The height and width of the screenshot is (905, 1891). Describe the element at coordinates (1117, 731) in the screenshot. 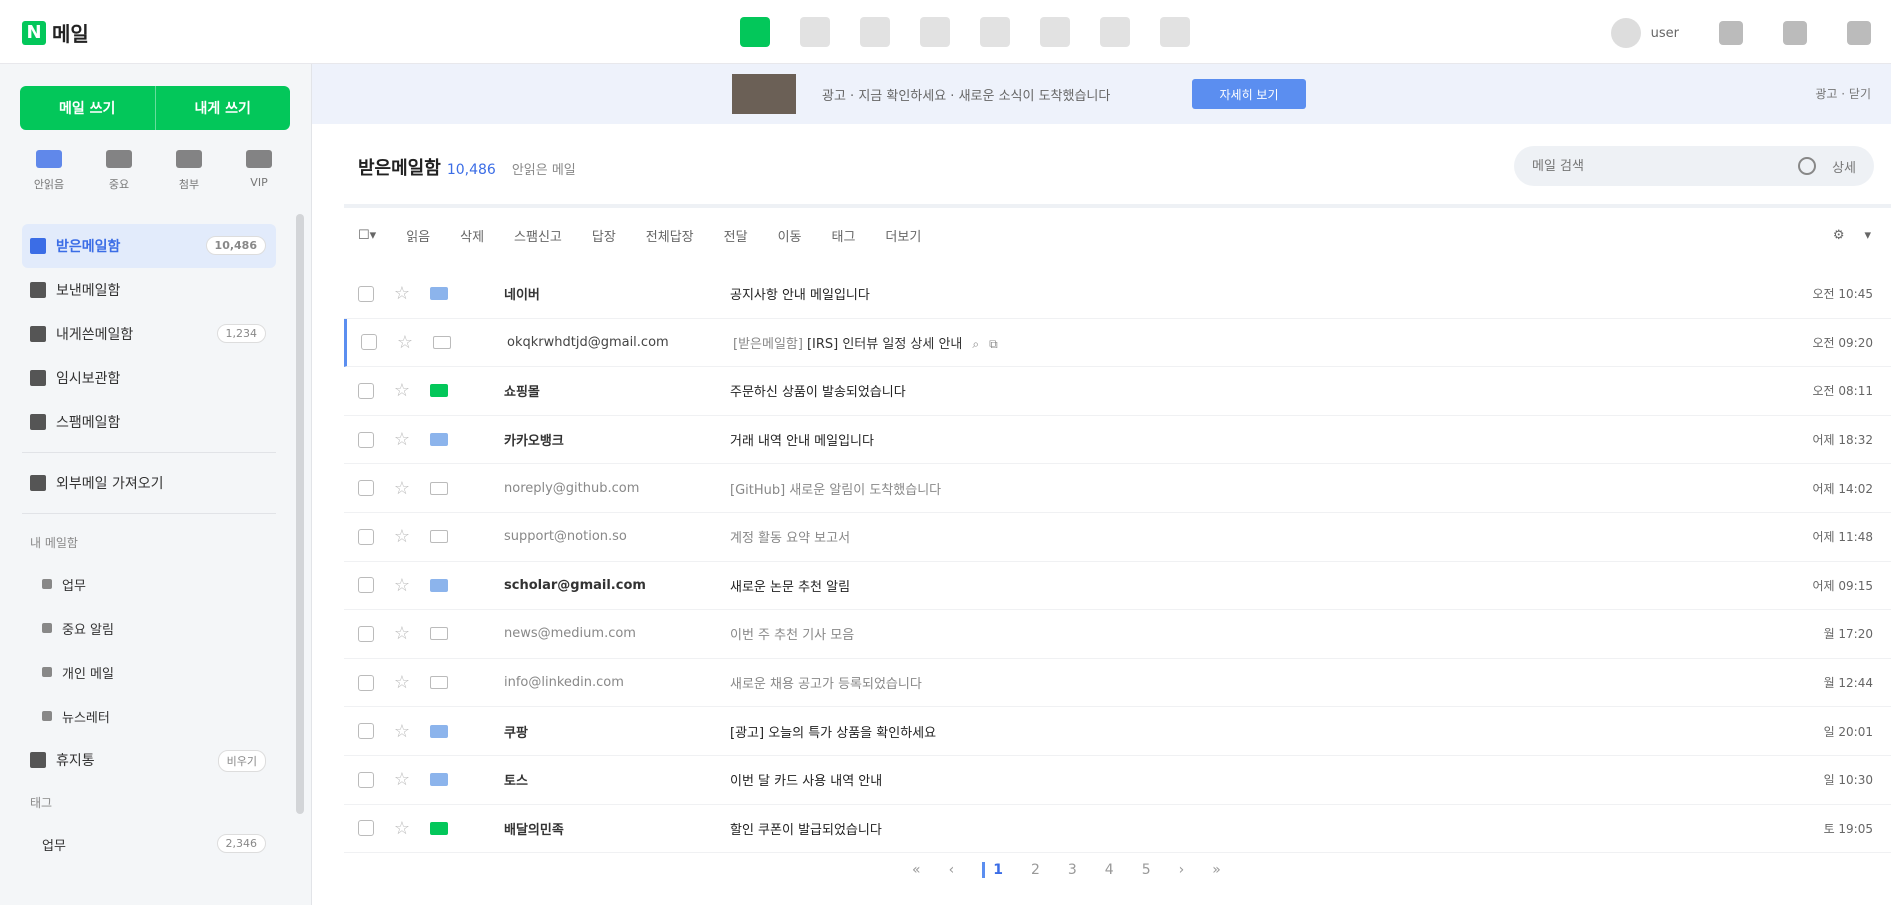

I see `mail-row: ☆ 쿠팡 [광고] 오늘의 특가 상품을 확인하세요 일 20:01` at that location.